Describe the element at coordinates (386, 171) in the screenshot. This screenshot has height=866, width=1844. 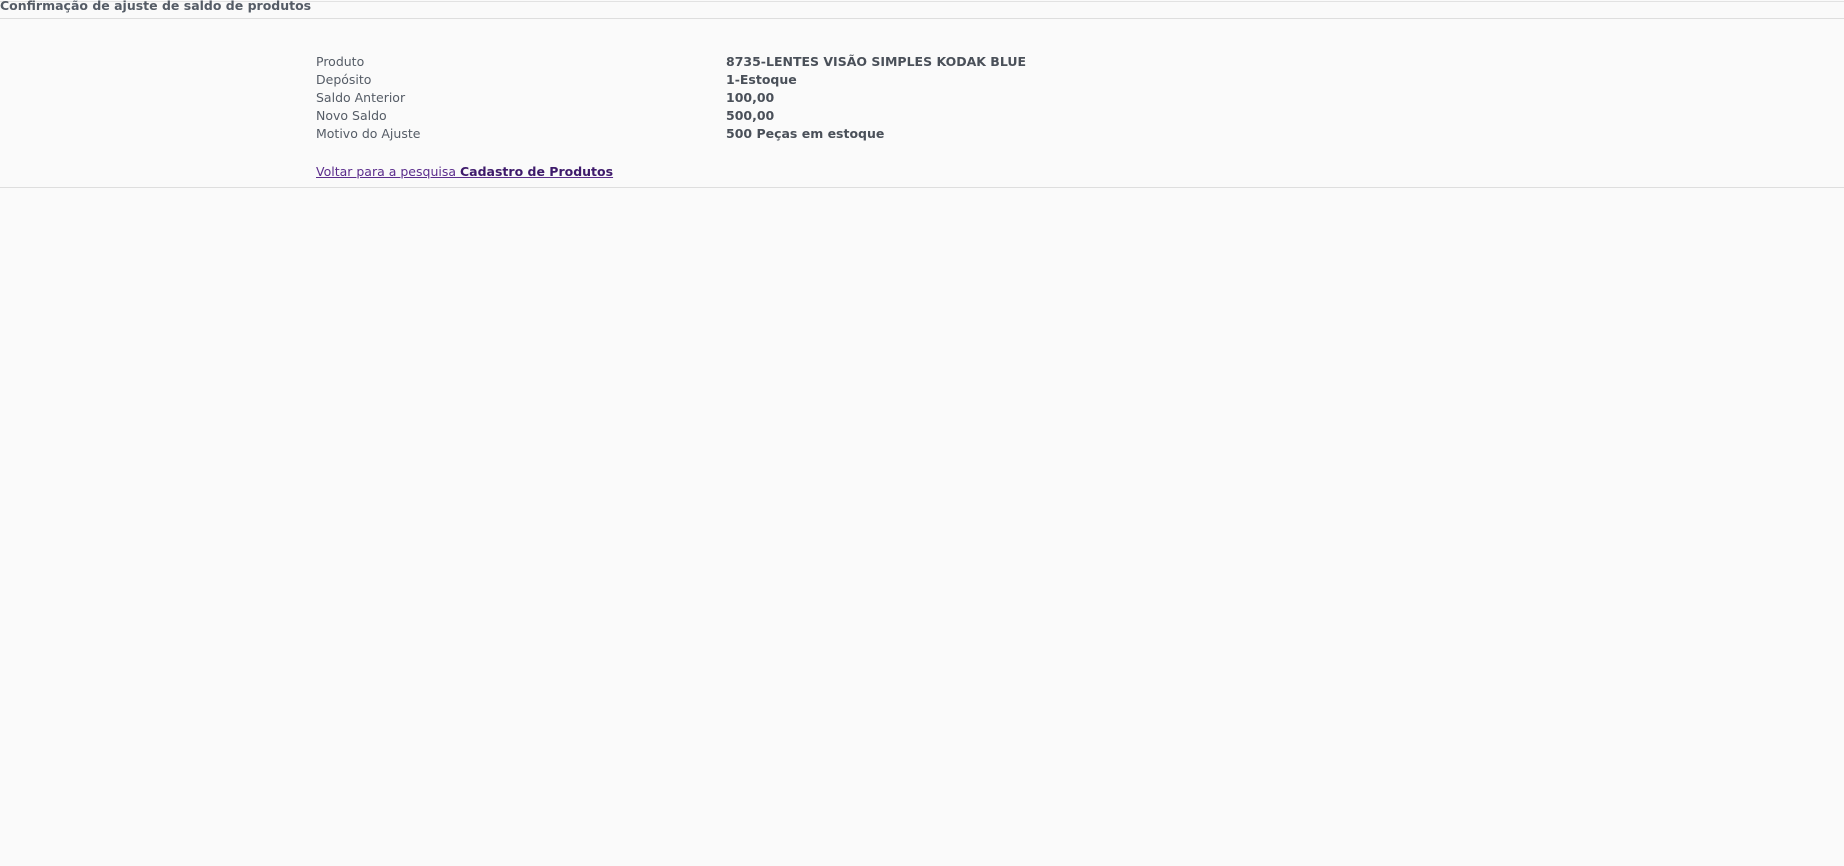
I see `back-link-prefix: Voltar para a pesquisa` at that location.